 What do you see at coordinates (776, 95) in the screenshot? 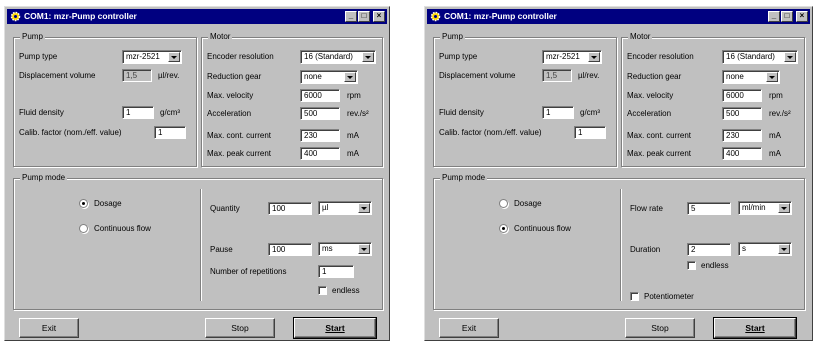
I see `velocity-unit: rpm` at bounding box center [776, 95].